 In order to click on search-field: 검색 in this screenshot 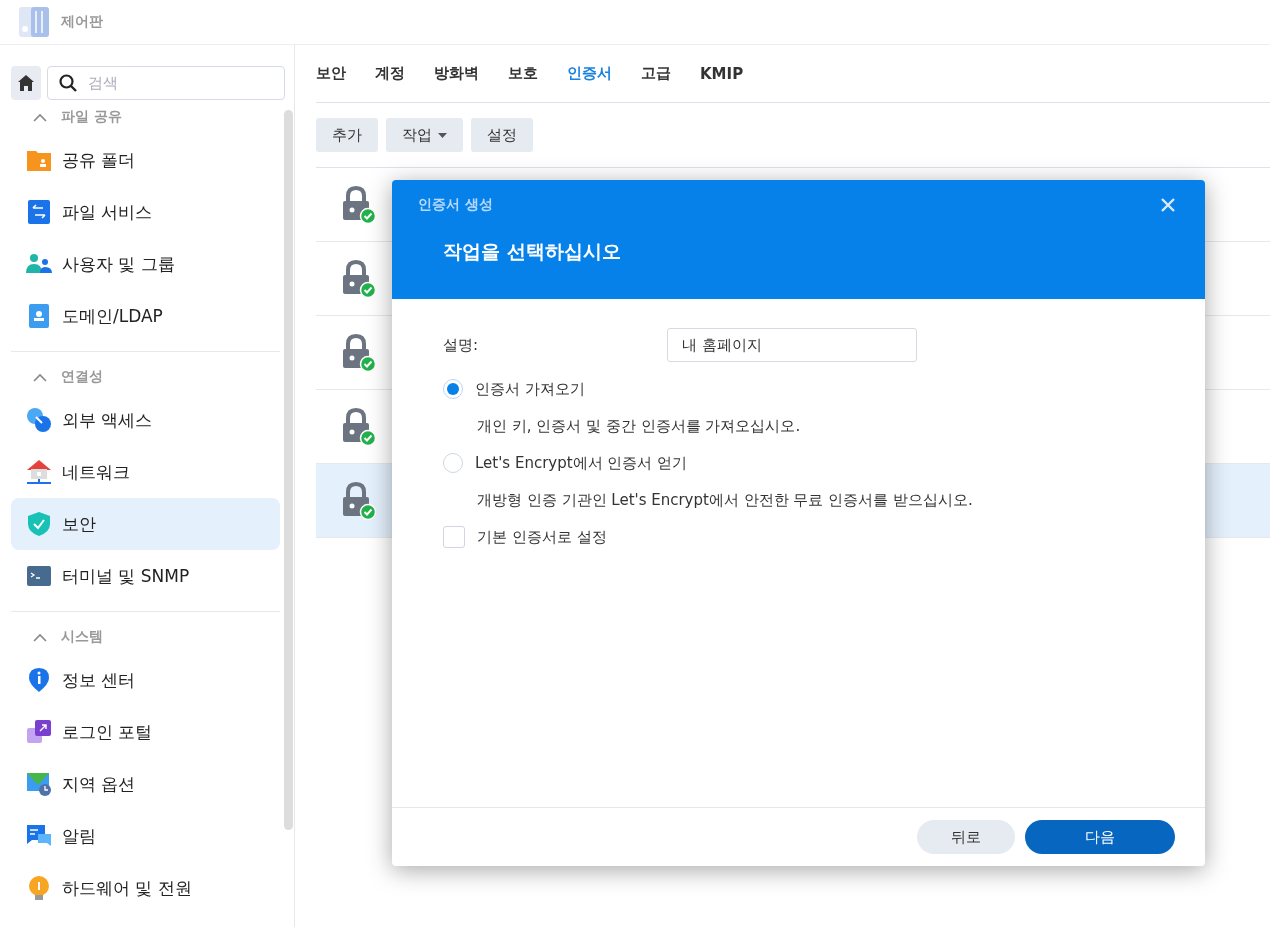, I will do `click(166, 83)`.